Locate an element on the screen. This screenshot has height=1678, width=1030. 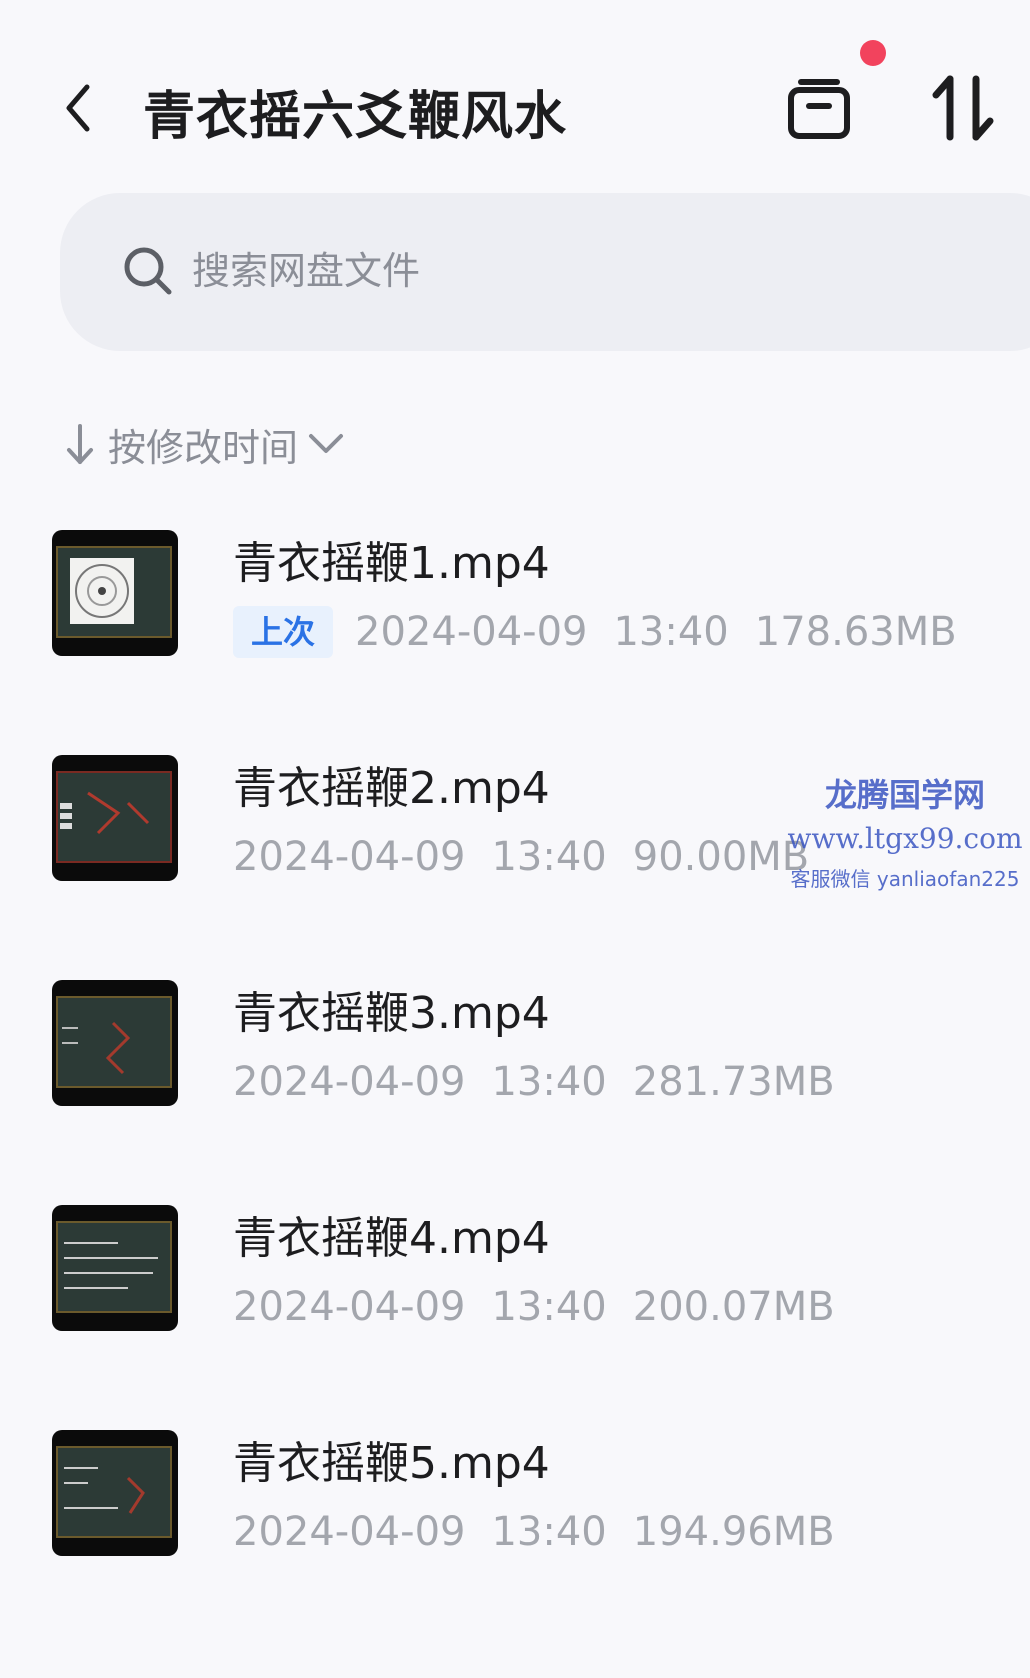
arrow-down-icon is located at coordinates (80, 444).